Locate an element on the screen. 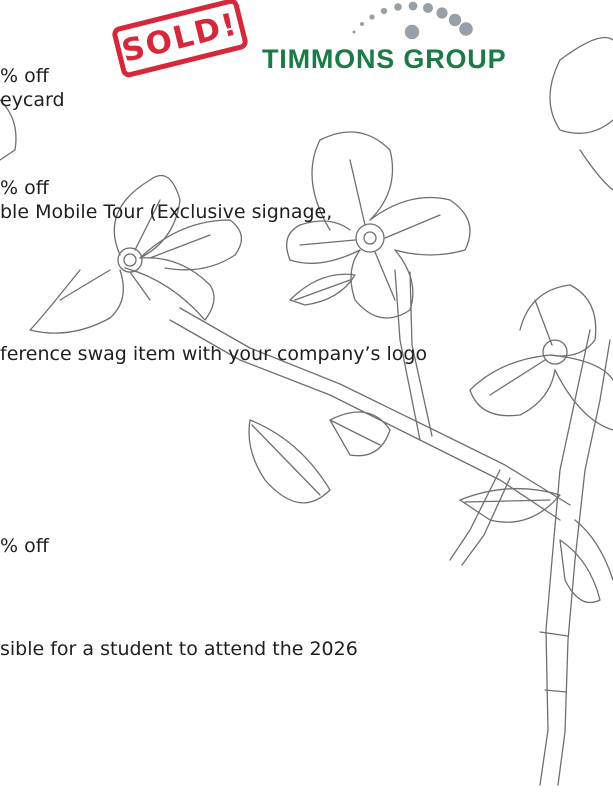  text-line-3: % off is located at coordinates (24, 188).